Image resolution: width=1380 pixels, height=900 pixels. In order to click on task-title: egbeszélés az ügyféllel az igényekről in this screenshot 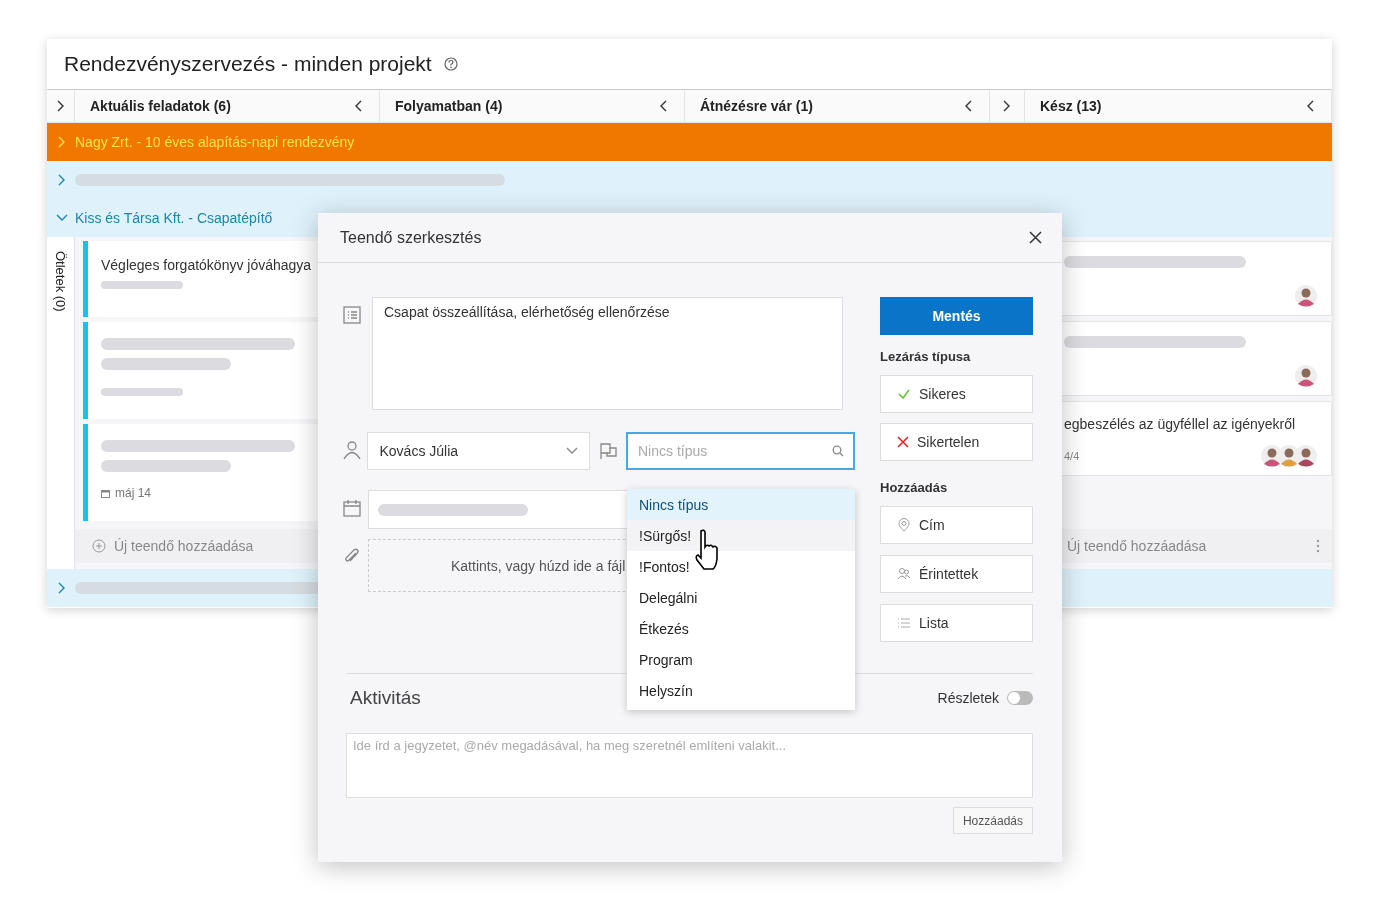, I will do `click(1180, 424)`.